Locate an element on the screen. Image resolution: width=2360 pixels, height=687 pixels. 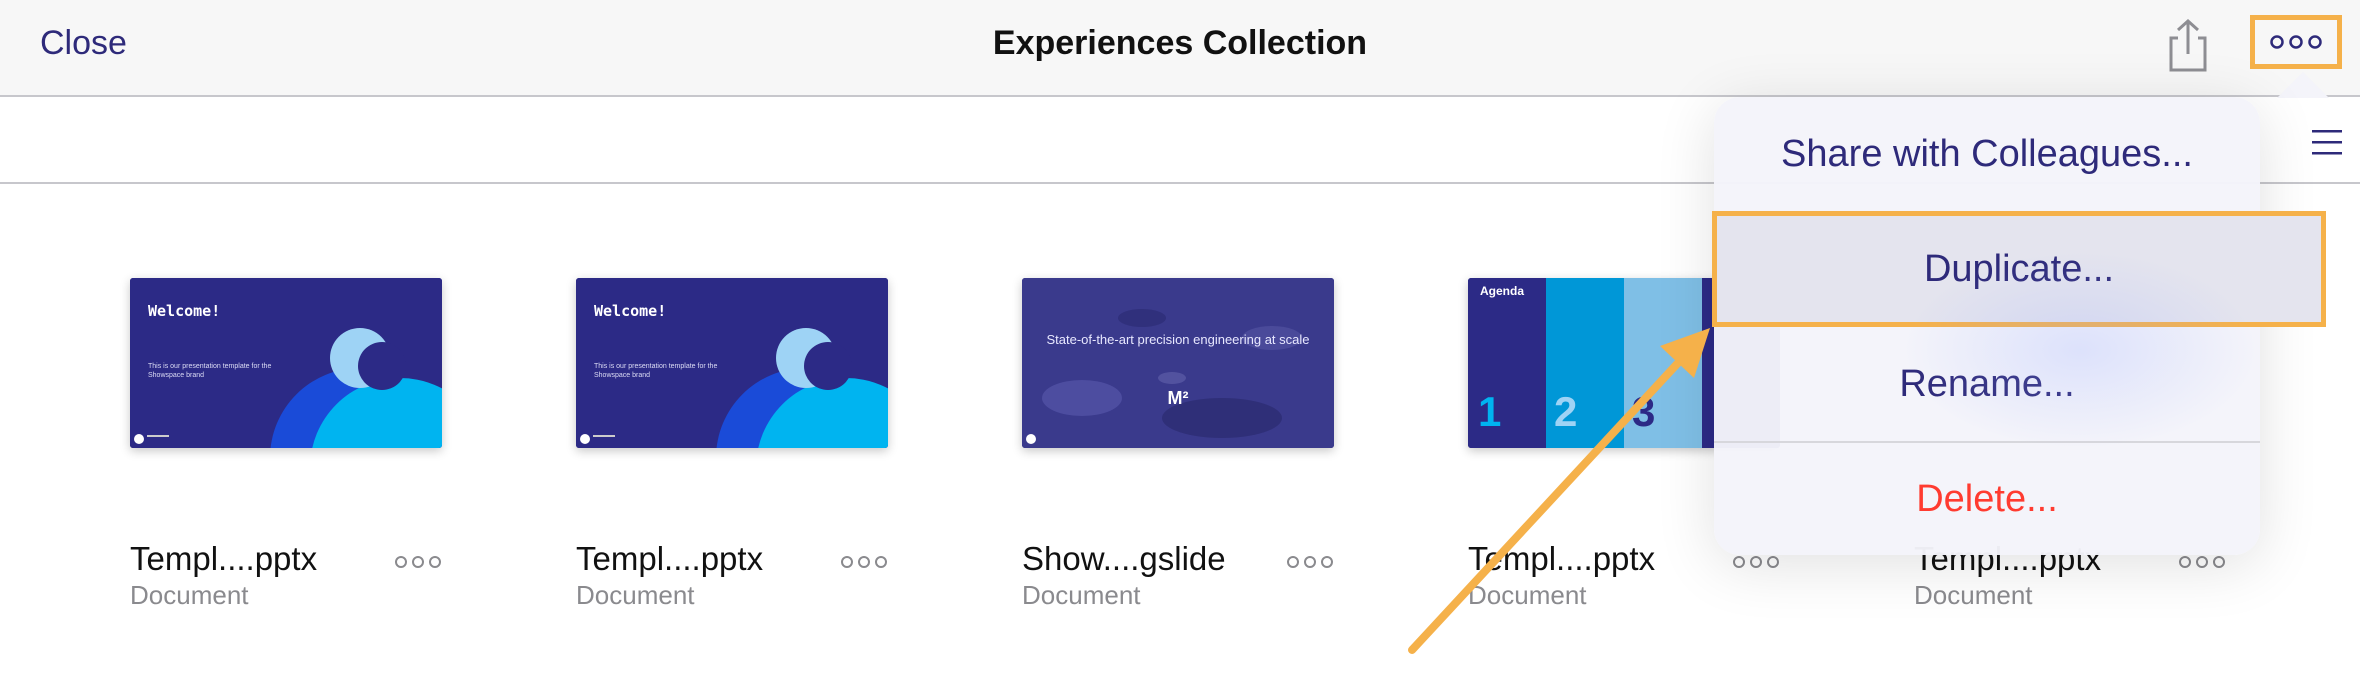
page-title: Experiences Collection is located at coordinates (1180, 43).